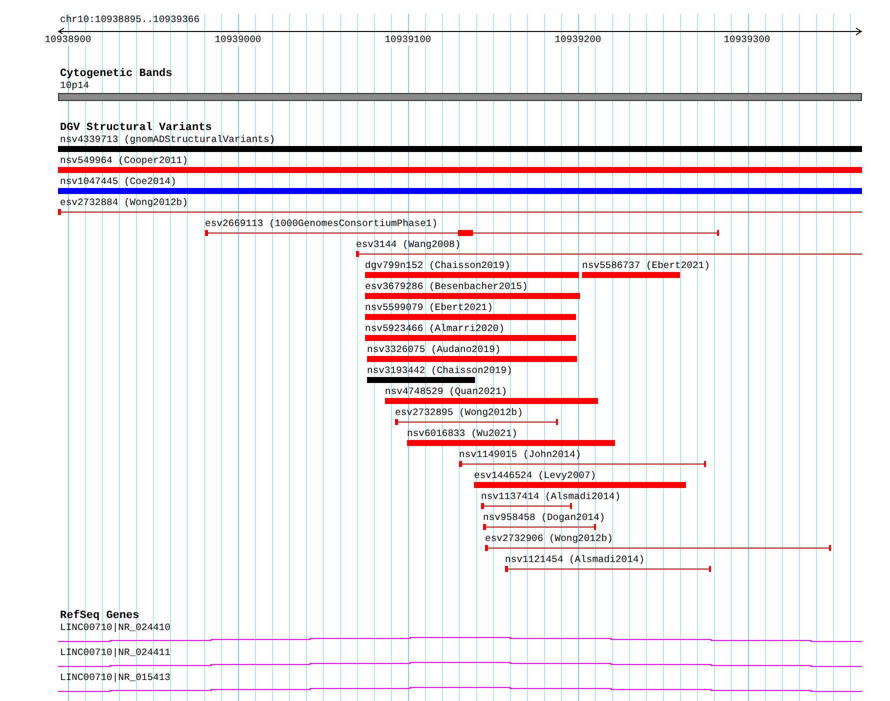 This screenshot has height=701, width=890. Describe the element at coordinates (520, 455) in the screenshot. I see `variant-label: nsv1149015 (John2014)` at that location.